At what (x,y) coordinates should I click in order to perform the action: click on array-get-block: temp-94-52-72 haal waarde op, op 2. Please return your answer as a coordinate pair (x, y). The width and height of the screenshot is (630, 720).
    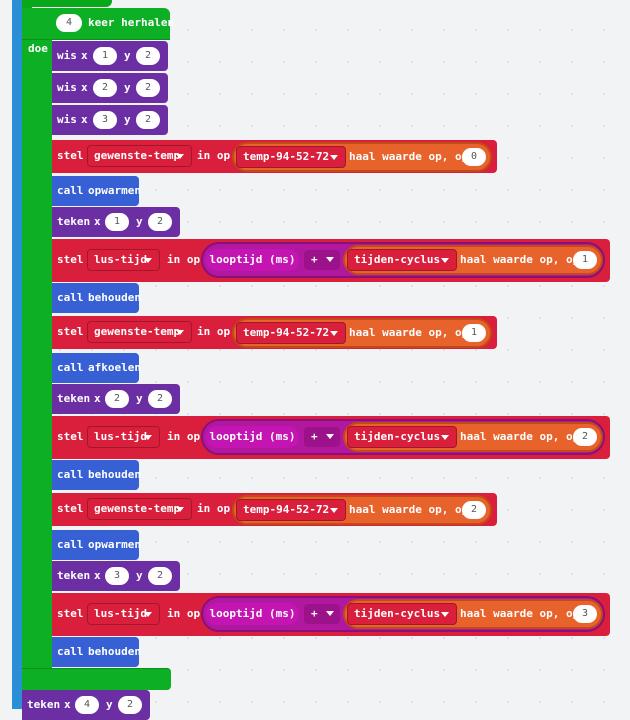
    Looking at the image, I should click on (362, 510).